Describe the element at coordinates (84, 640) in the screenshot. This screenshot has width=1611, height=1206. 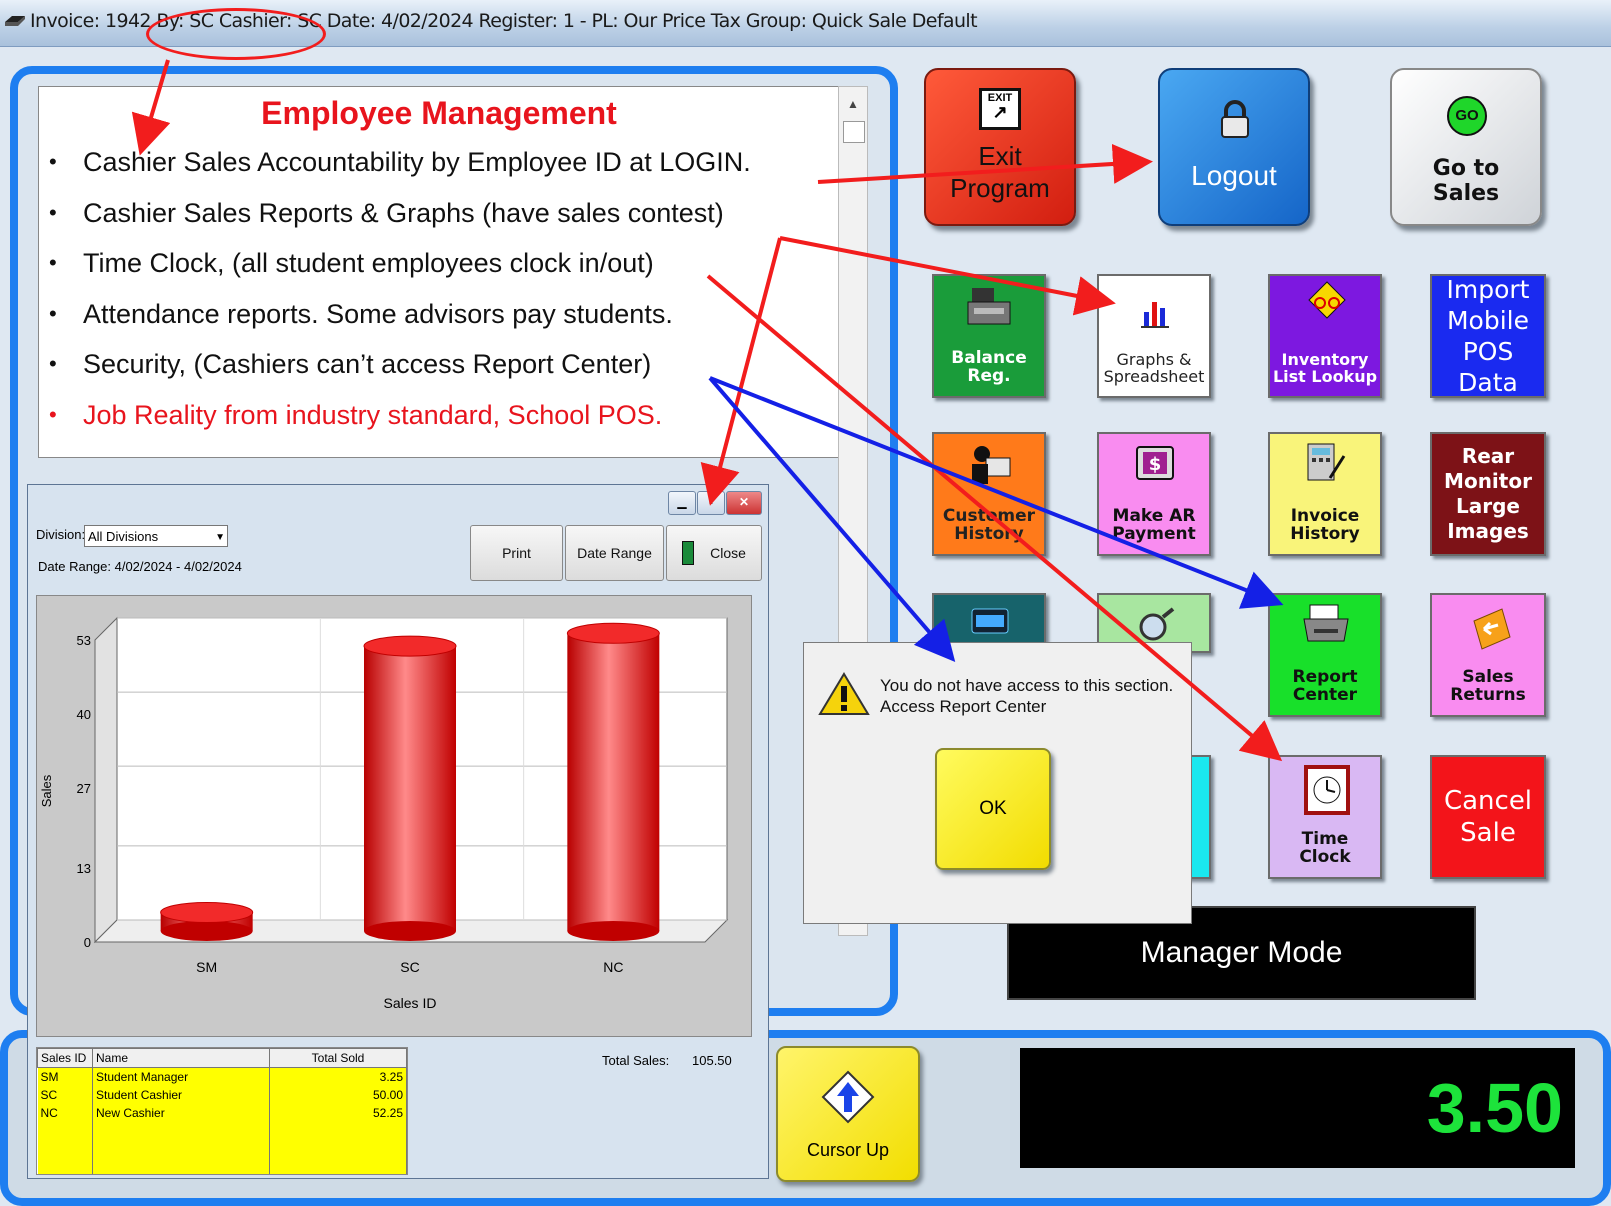
I see `y-tick-label: 53` at that location.